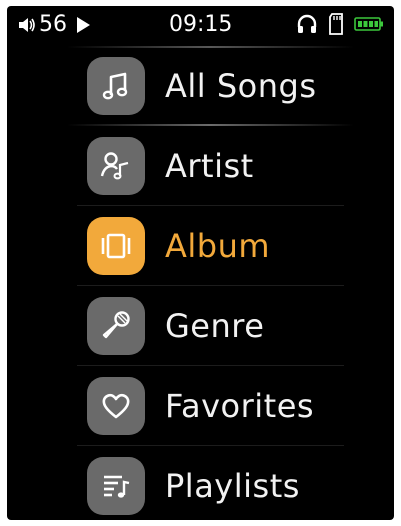 The height and width of the screenshot is (526, 401). Describe the element at coordinates (240, 406) in the screenshot. I see `menu-item-label: Favorites` at that location.